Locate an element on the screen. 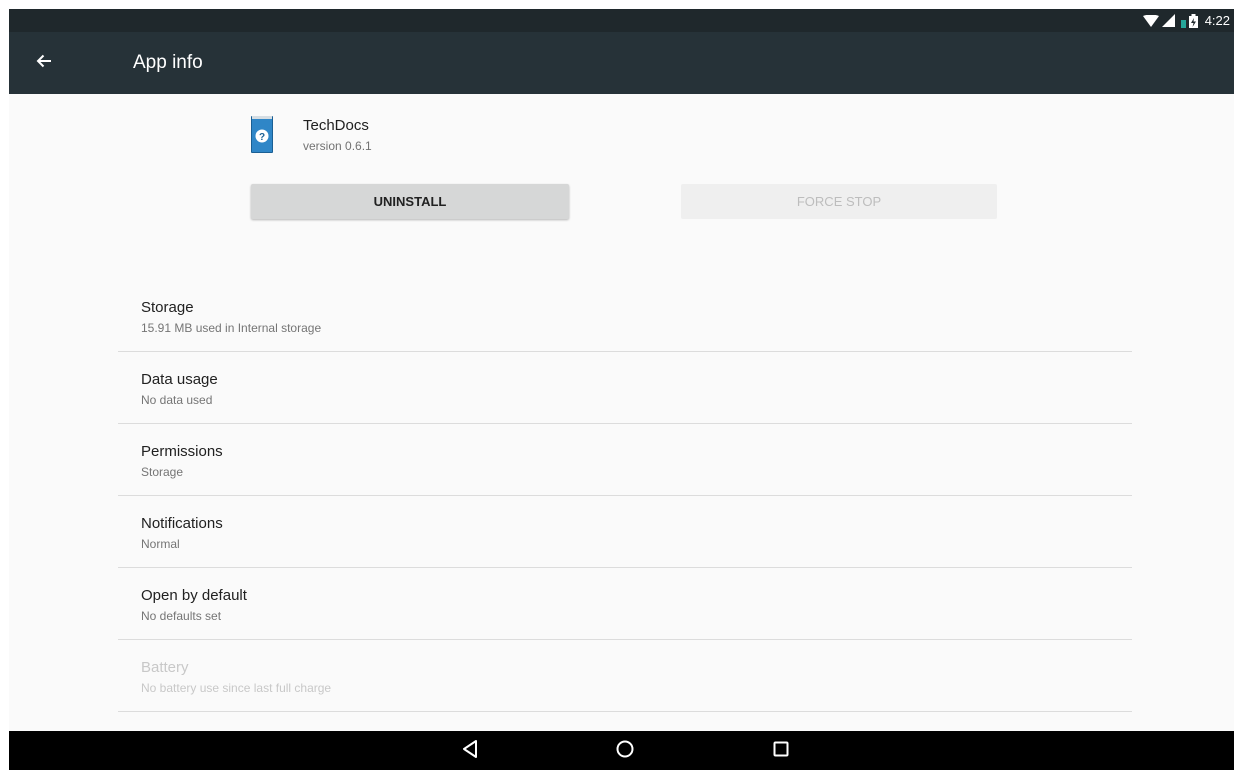  back-triangle-icon is located at coordinates (470, 751).